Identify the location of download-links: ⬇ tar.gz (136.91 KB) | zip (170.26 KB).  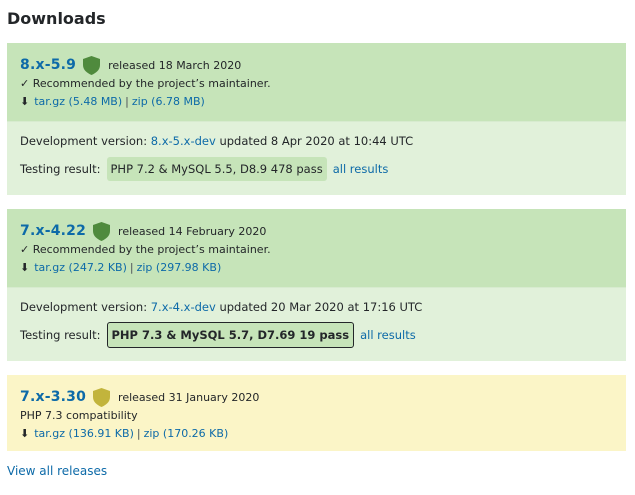
(323, 434).